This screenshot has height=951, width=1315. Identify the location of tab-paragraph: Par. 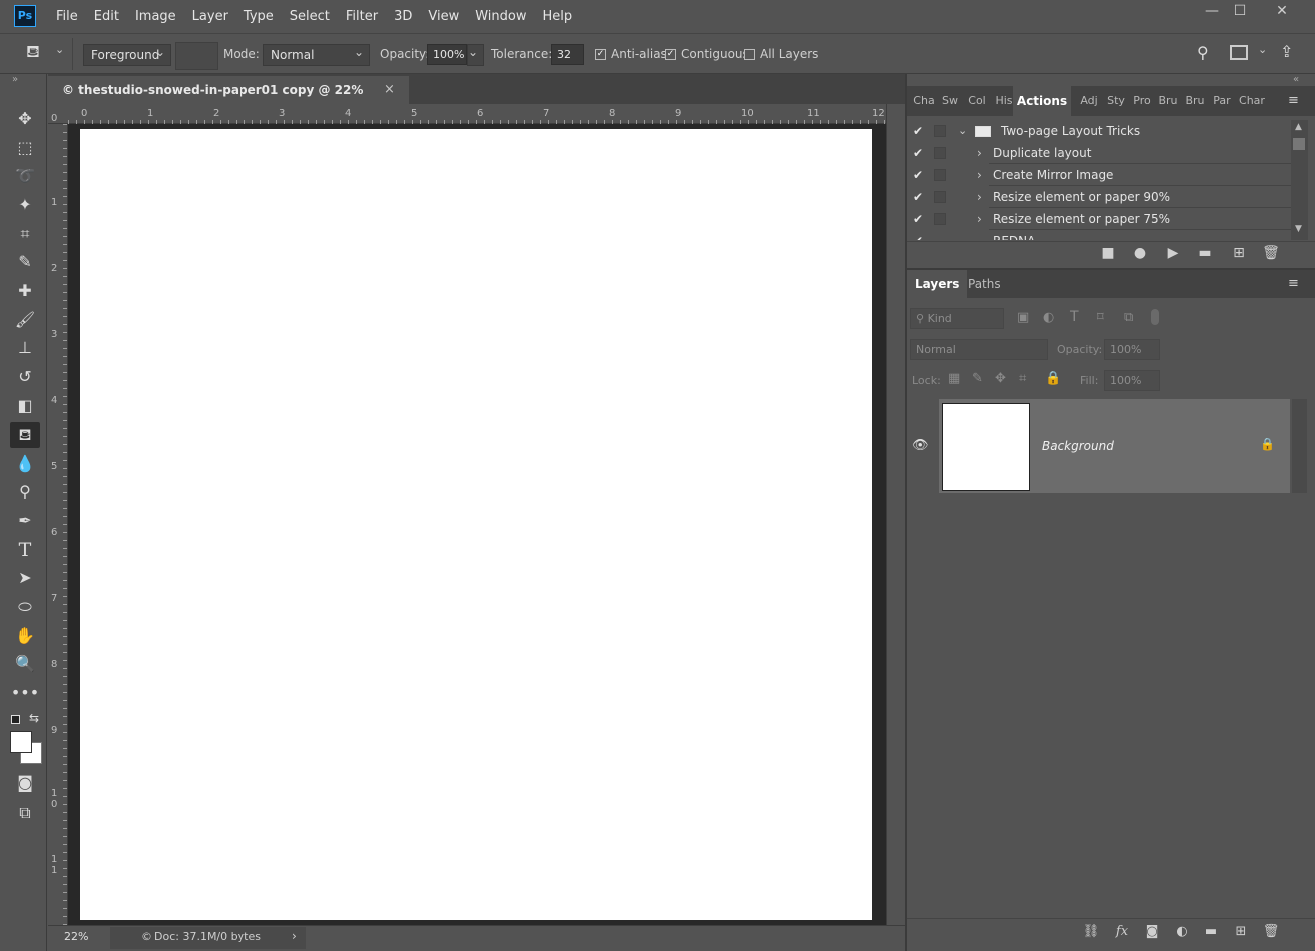
(1222, 101).